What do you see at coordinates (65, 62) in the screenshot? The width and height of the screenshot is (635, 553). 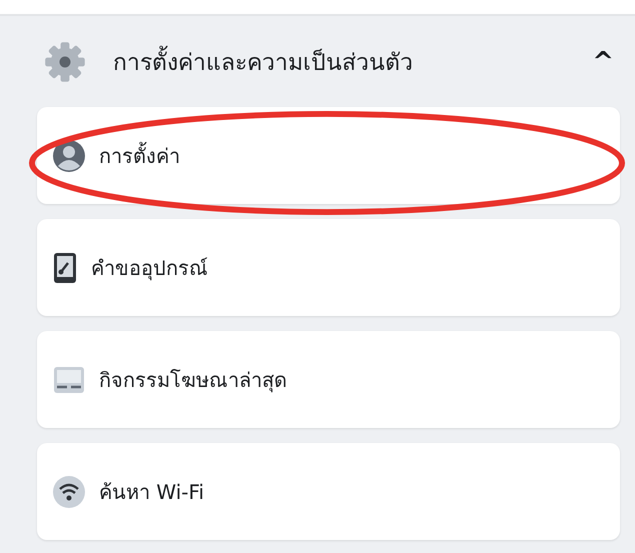 I see `gear-icon` at bounding box center [65, 62].